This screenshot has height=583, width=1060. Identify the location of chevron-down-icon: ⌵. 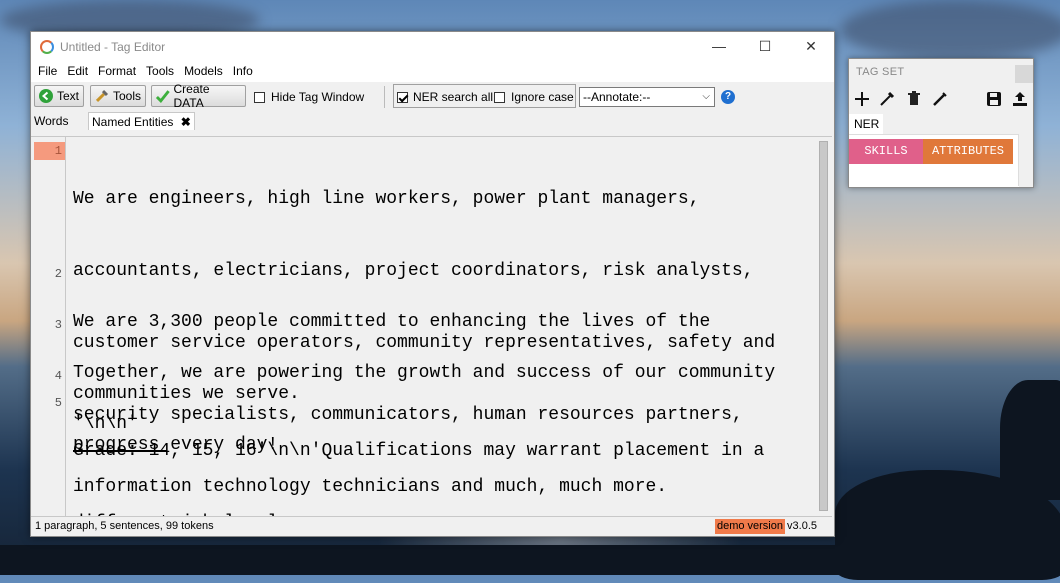
(706, 96).